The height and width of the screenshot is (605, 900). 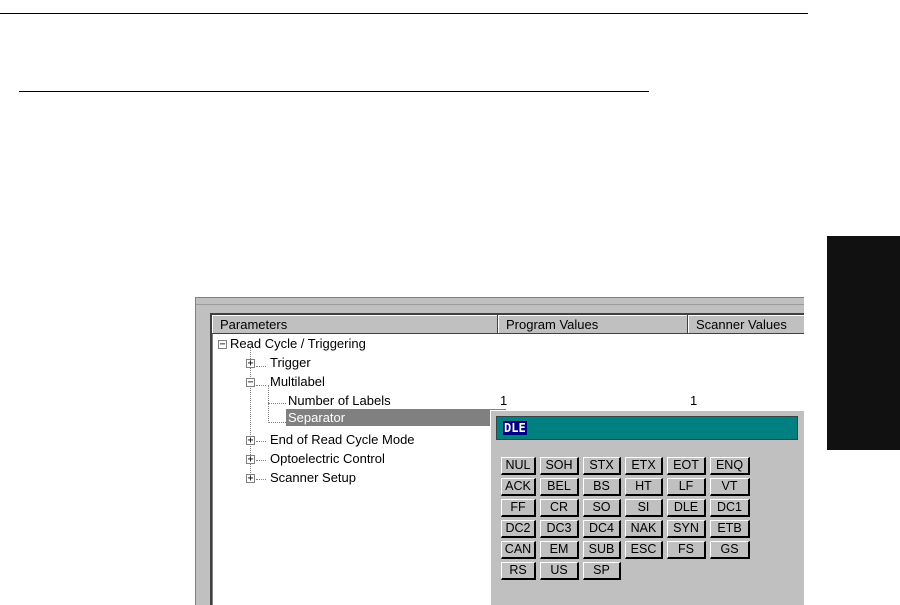 I want to click on key-nul: NUL, so click(x=518, y=466).